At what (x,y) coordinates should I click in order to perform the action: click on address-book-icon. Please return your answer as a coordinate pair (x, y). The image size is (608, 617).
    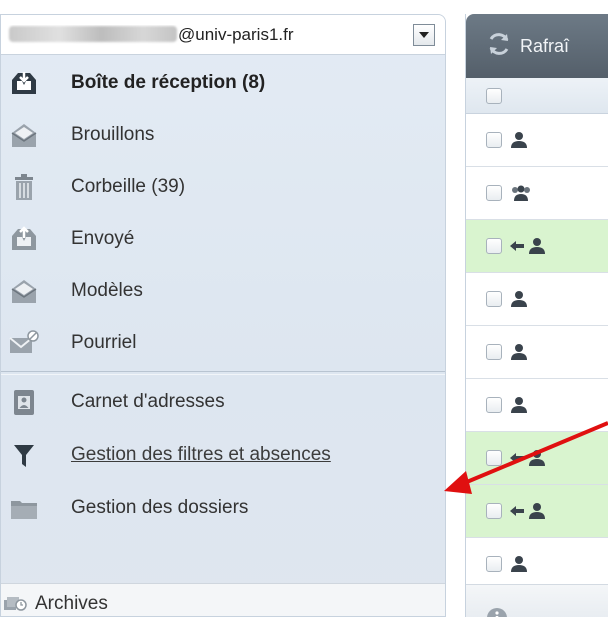
    Looking at the image, I should click on (24, 402).